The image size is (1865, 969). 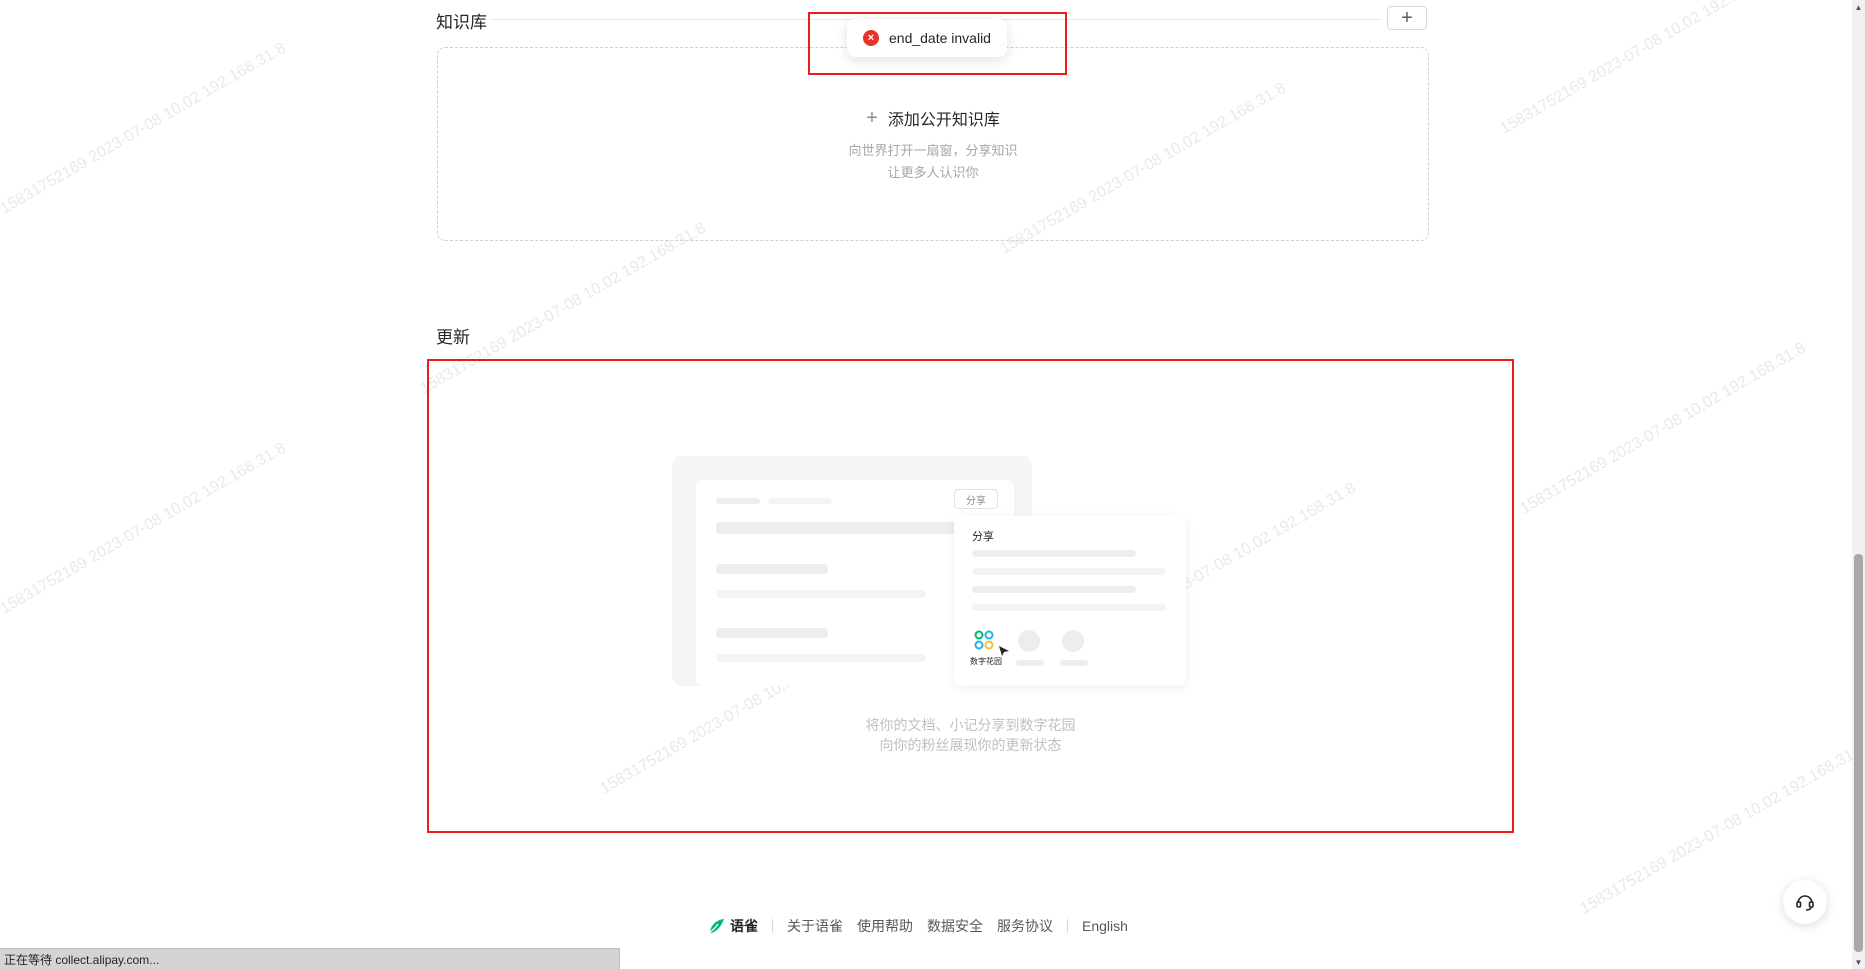 What do you see at coordinates (1025, 926) in the screenshot?
I see `footer-link-terms: 服务协议` at bounding box center [1025, 926].